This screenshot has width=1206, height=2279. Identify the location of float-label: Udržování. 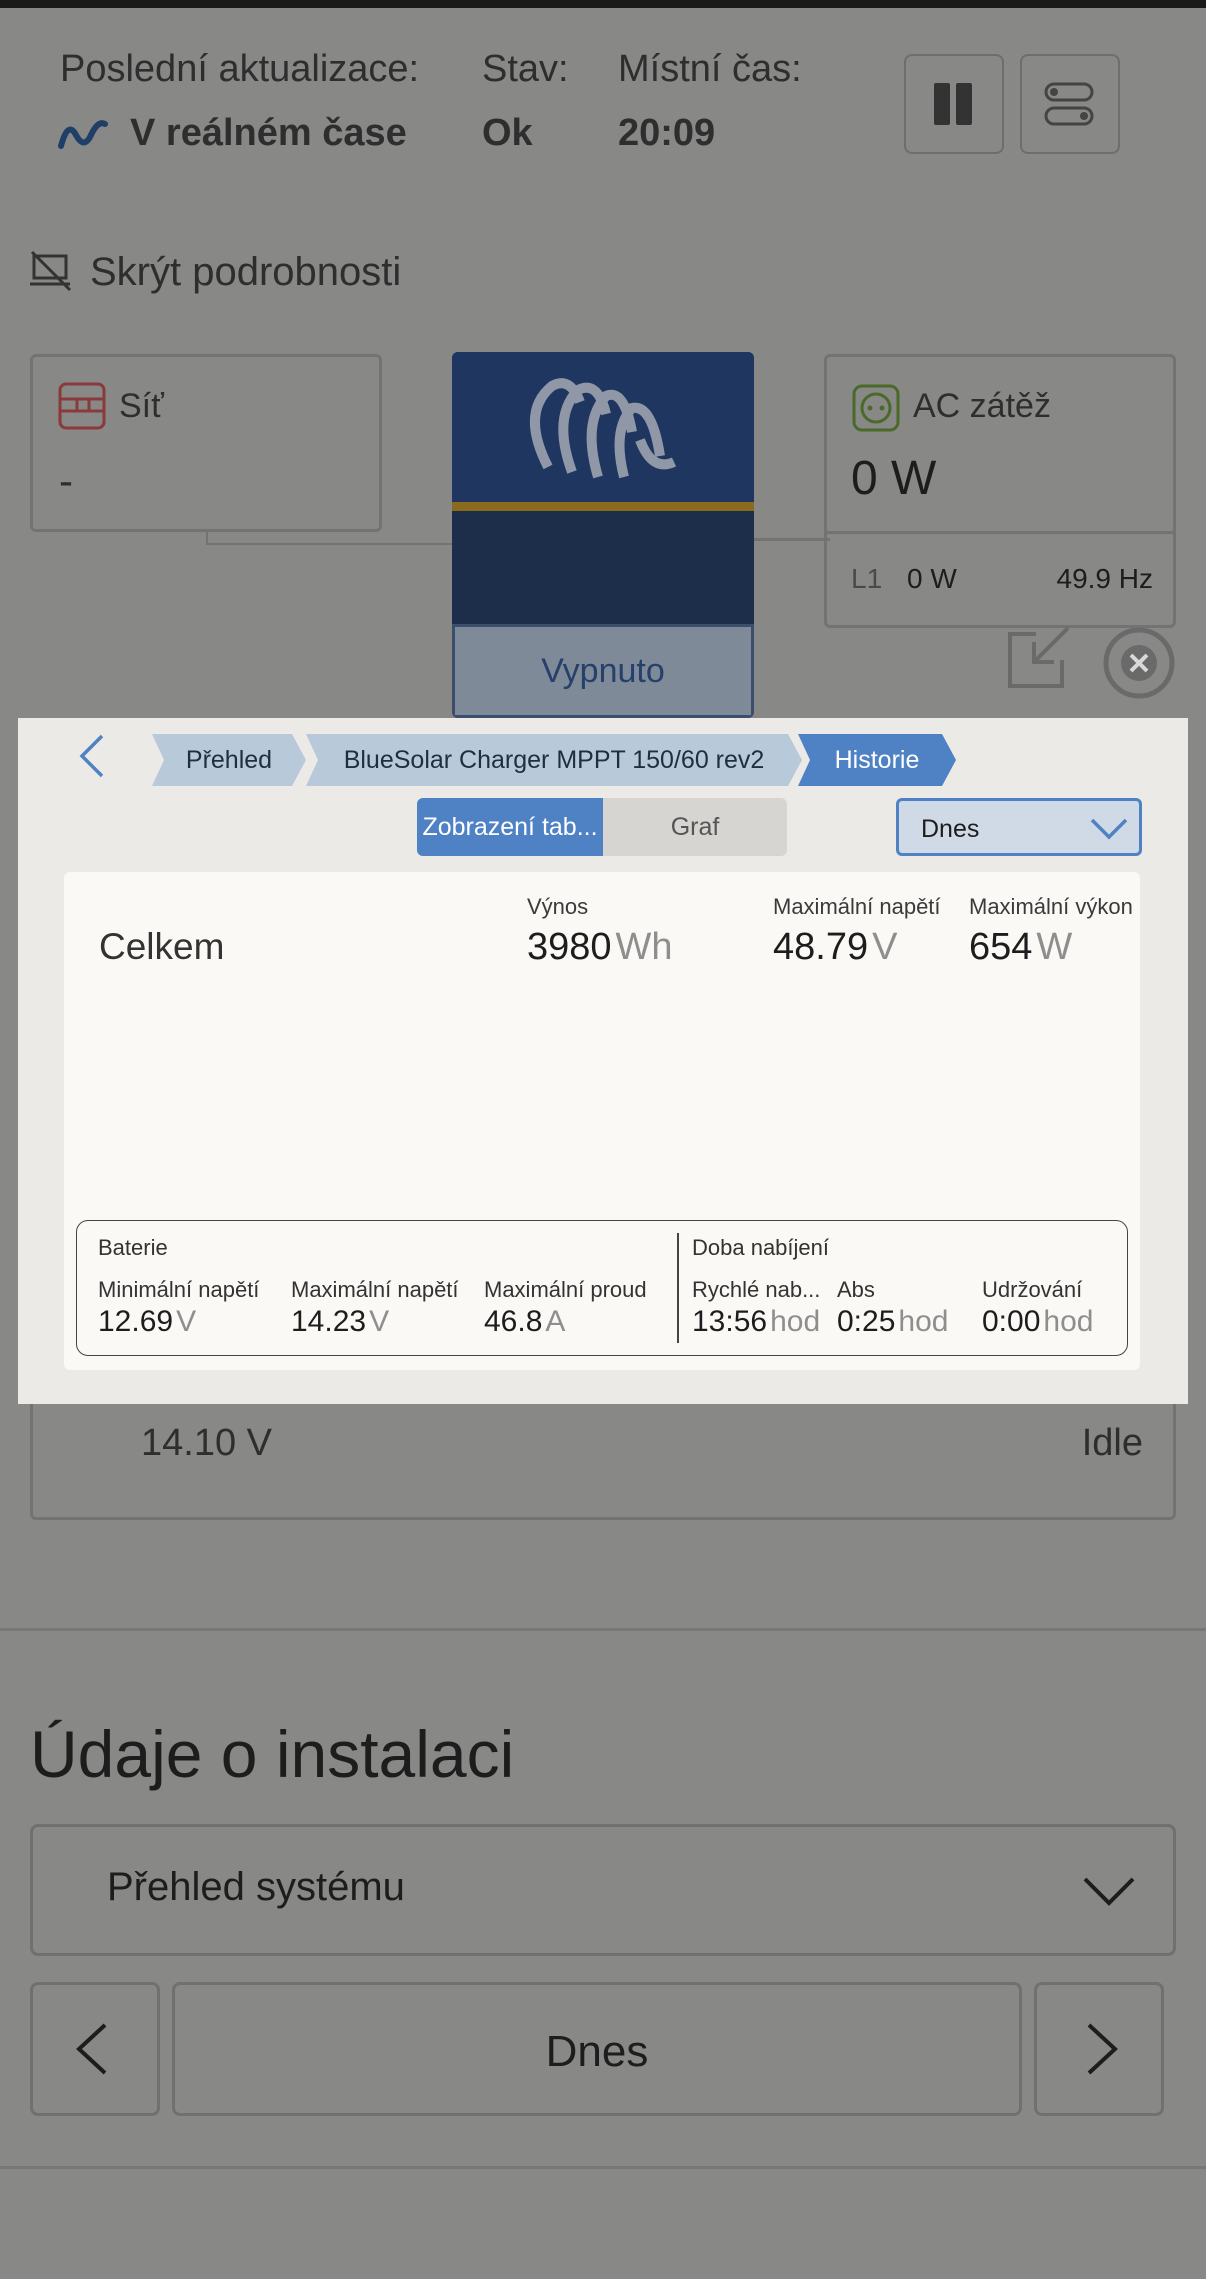
(1032, 1289).